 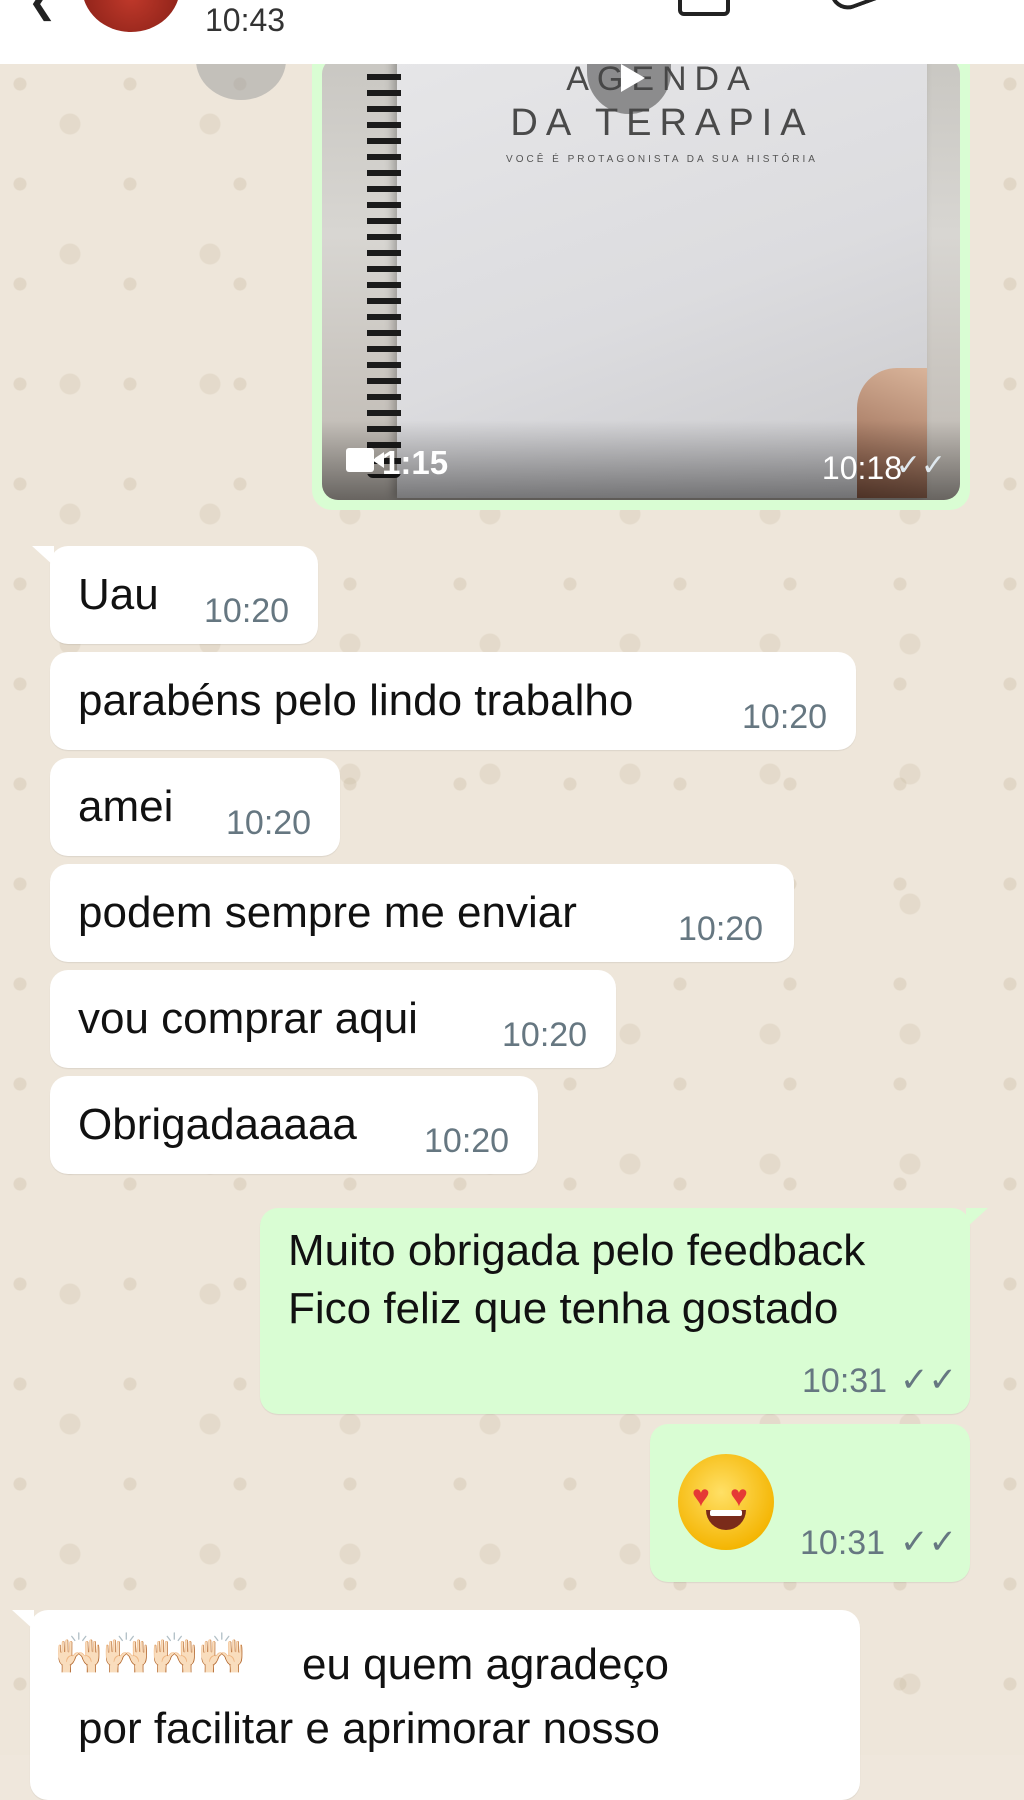 I want to click on message-bubble: parabéns pelo lindo trabalho 10:20, so click(x=453, y=701).